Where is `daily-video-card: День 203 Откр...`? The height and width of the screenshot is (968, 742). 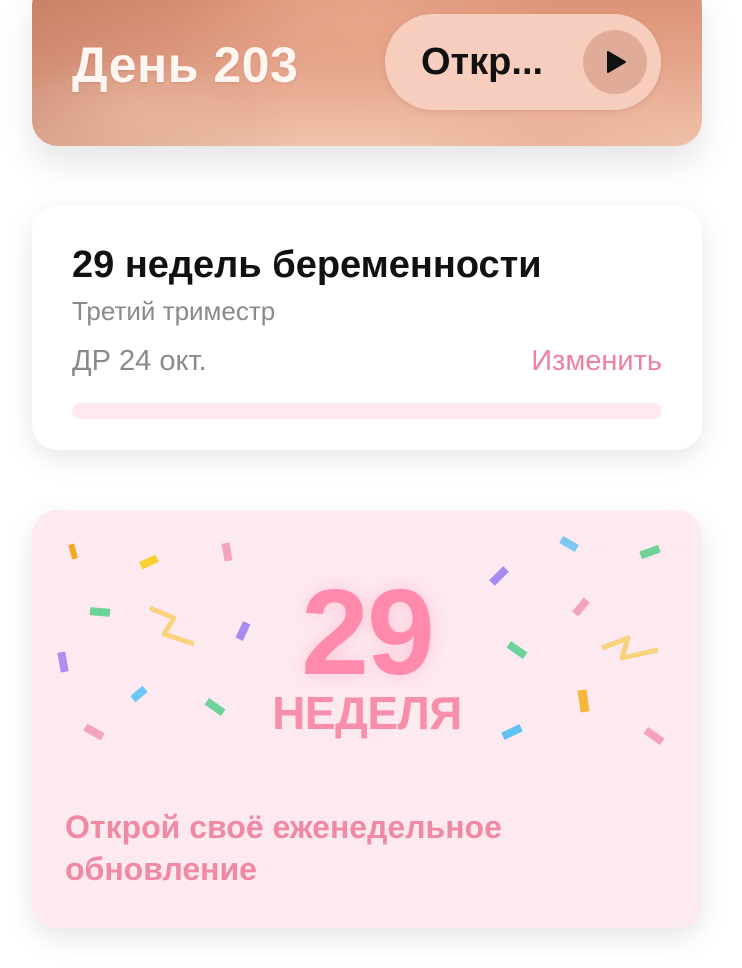
daily-video-card: День 203 Откр... is located at coordinates (367, 73).